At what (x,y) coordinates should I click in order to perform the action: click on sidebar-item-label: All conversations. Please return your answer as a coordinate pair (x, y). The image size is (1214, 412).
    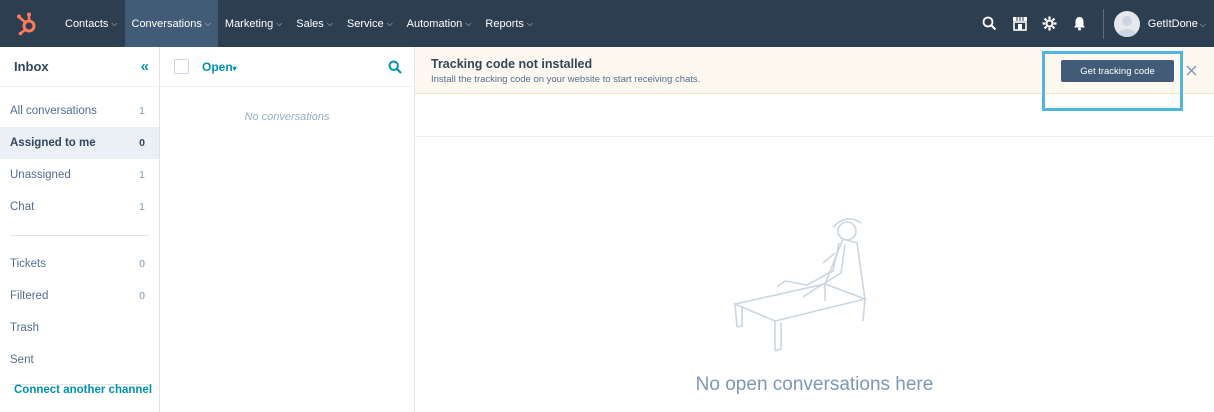
    Looking at the image, I should click on (53, 111).